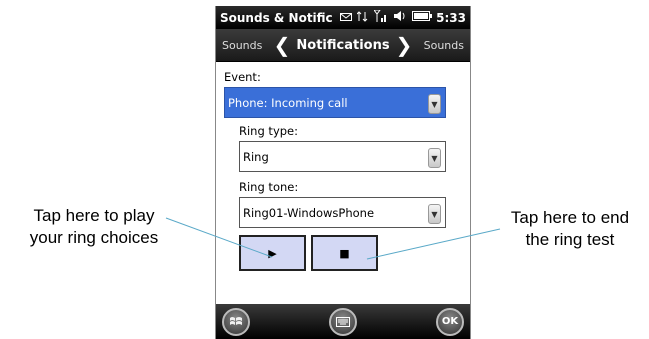 This screenshot has height=339, width=649. Describe the element at coordinates (256, 156) in the screenshot. I see `ring-type-value: Ring` at that location.